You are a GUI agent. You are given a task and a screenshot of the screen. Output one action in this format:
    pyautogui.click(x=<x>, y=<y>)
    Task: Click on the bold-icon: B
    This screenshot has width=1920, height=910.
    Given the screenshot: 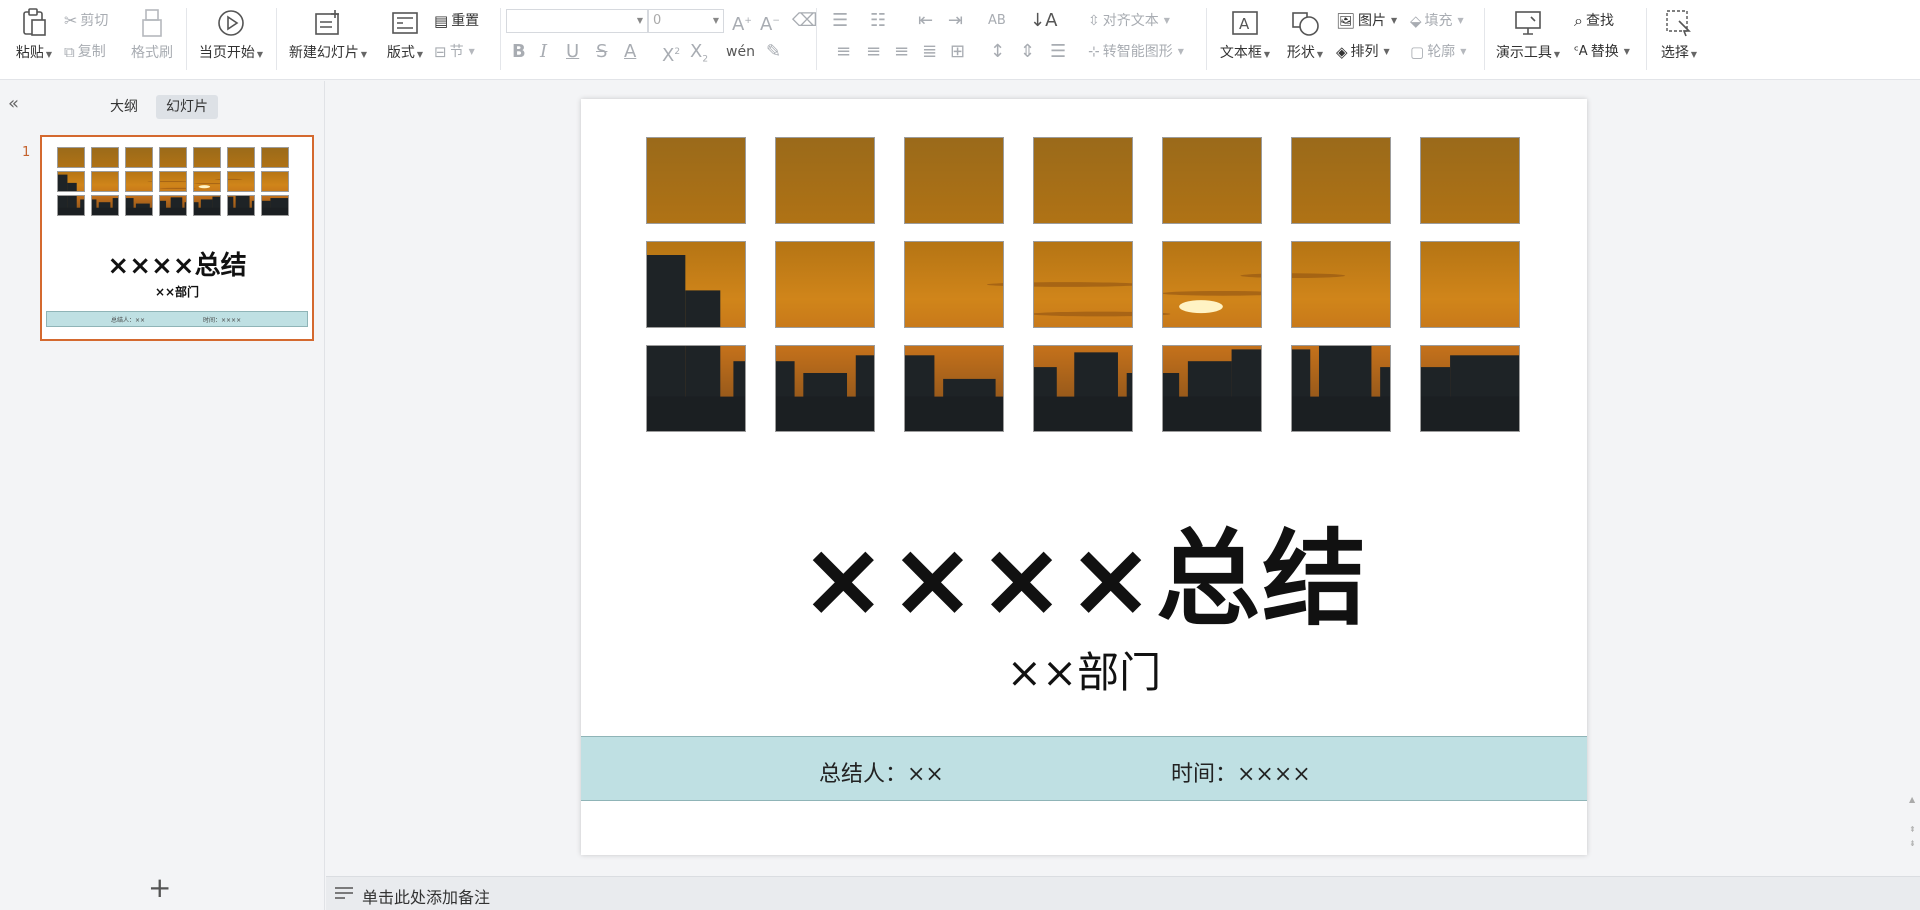 What is the action you would take?
    pyautogui.click(x=519, y=52)
    